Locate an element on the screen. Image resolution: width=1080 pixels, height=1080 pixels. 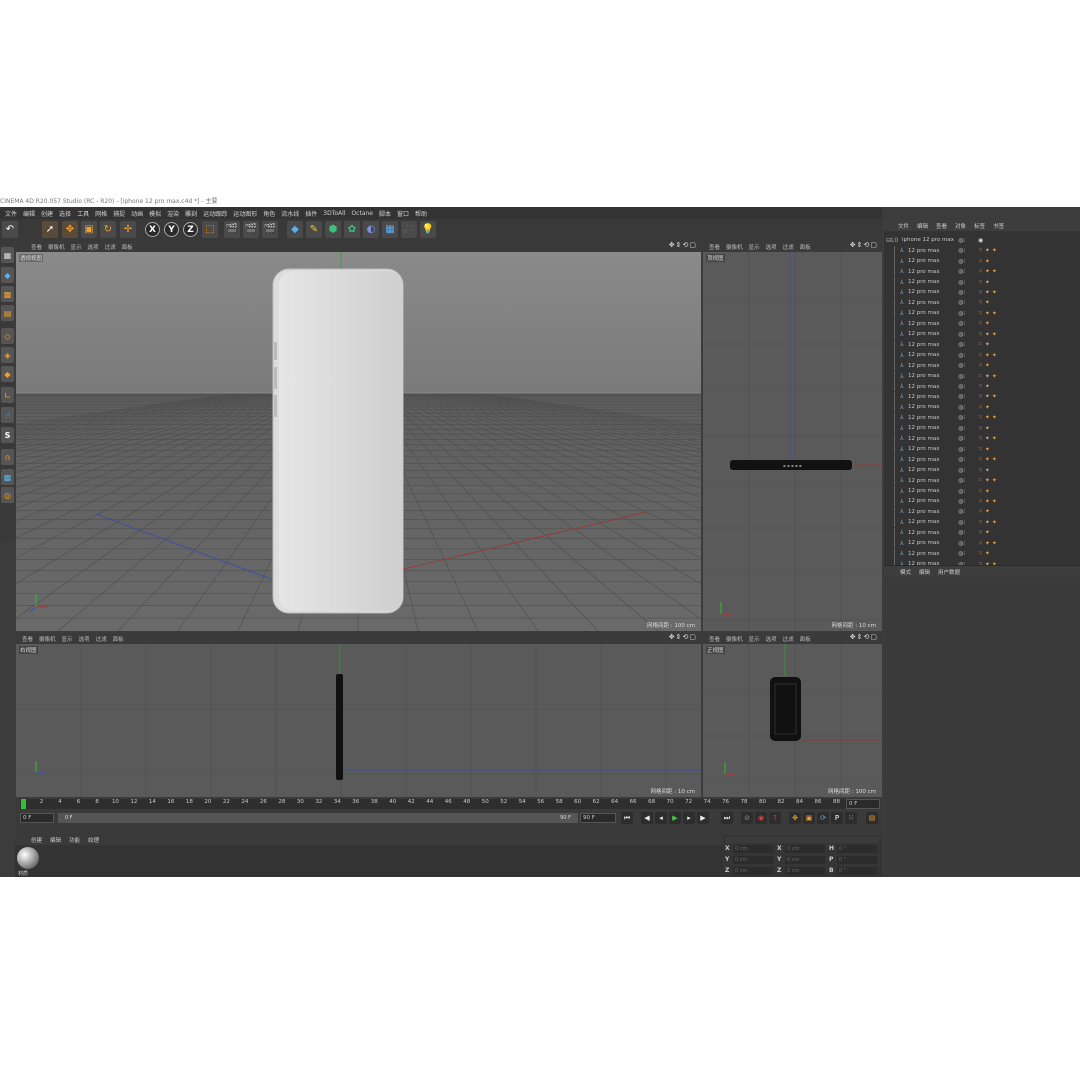
rotation-key-icon: ⟳ is located at coordinates (823, 818).